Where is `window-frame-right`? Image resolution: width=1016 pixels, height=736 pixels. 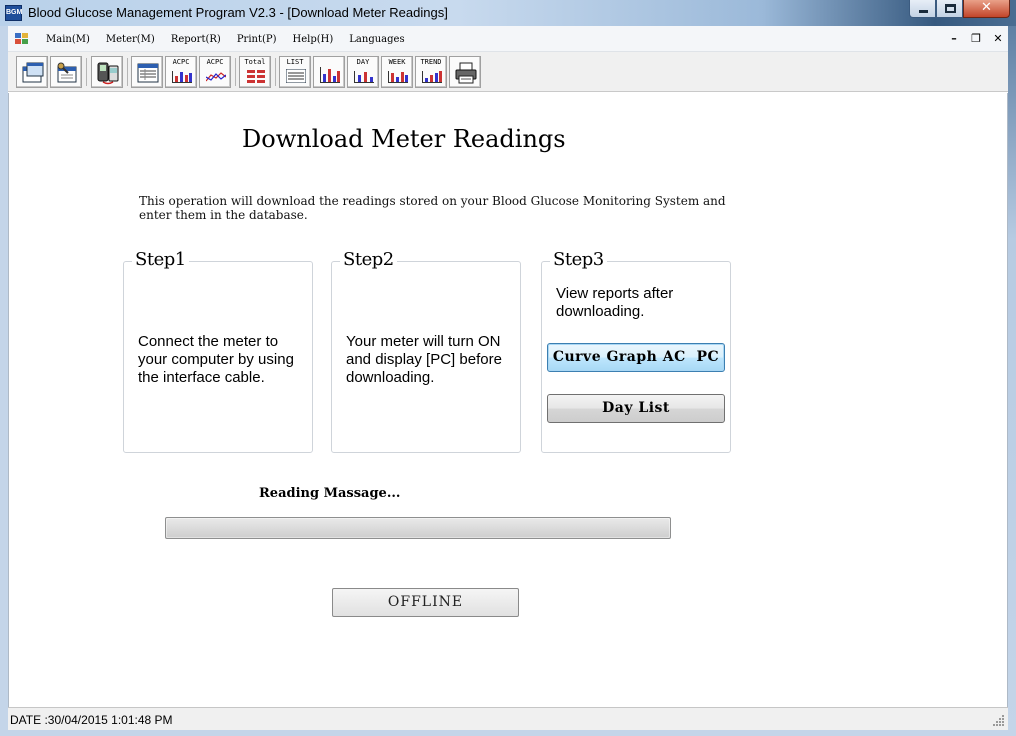
window-frame-right is located at coordinates (1012, 381).